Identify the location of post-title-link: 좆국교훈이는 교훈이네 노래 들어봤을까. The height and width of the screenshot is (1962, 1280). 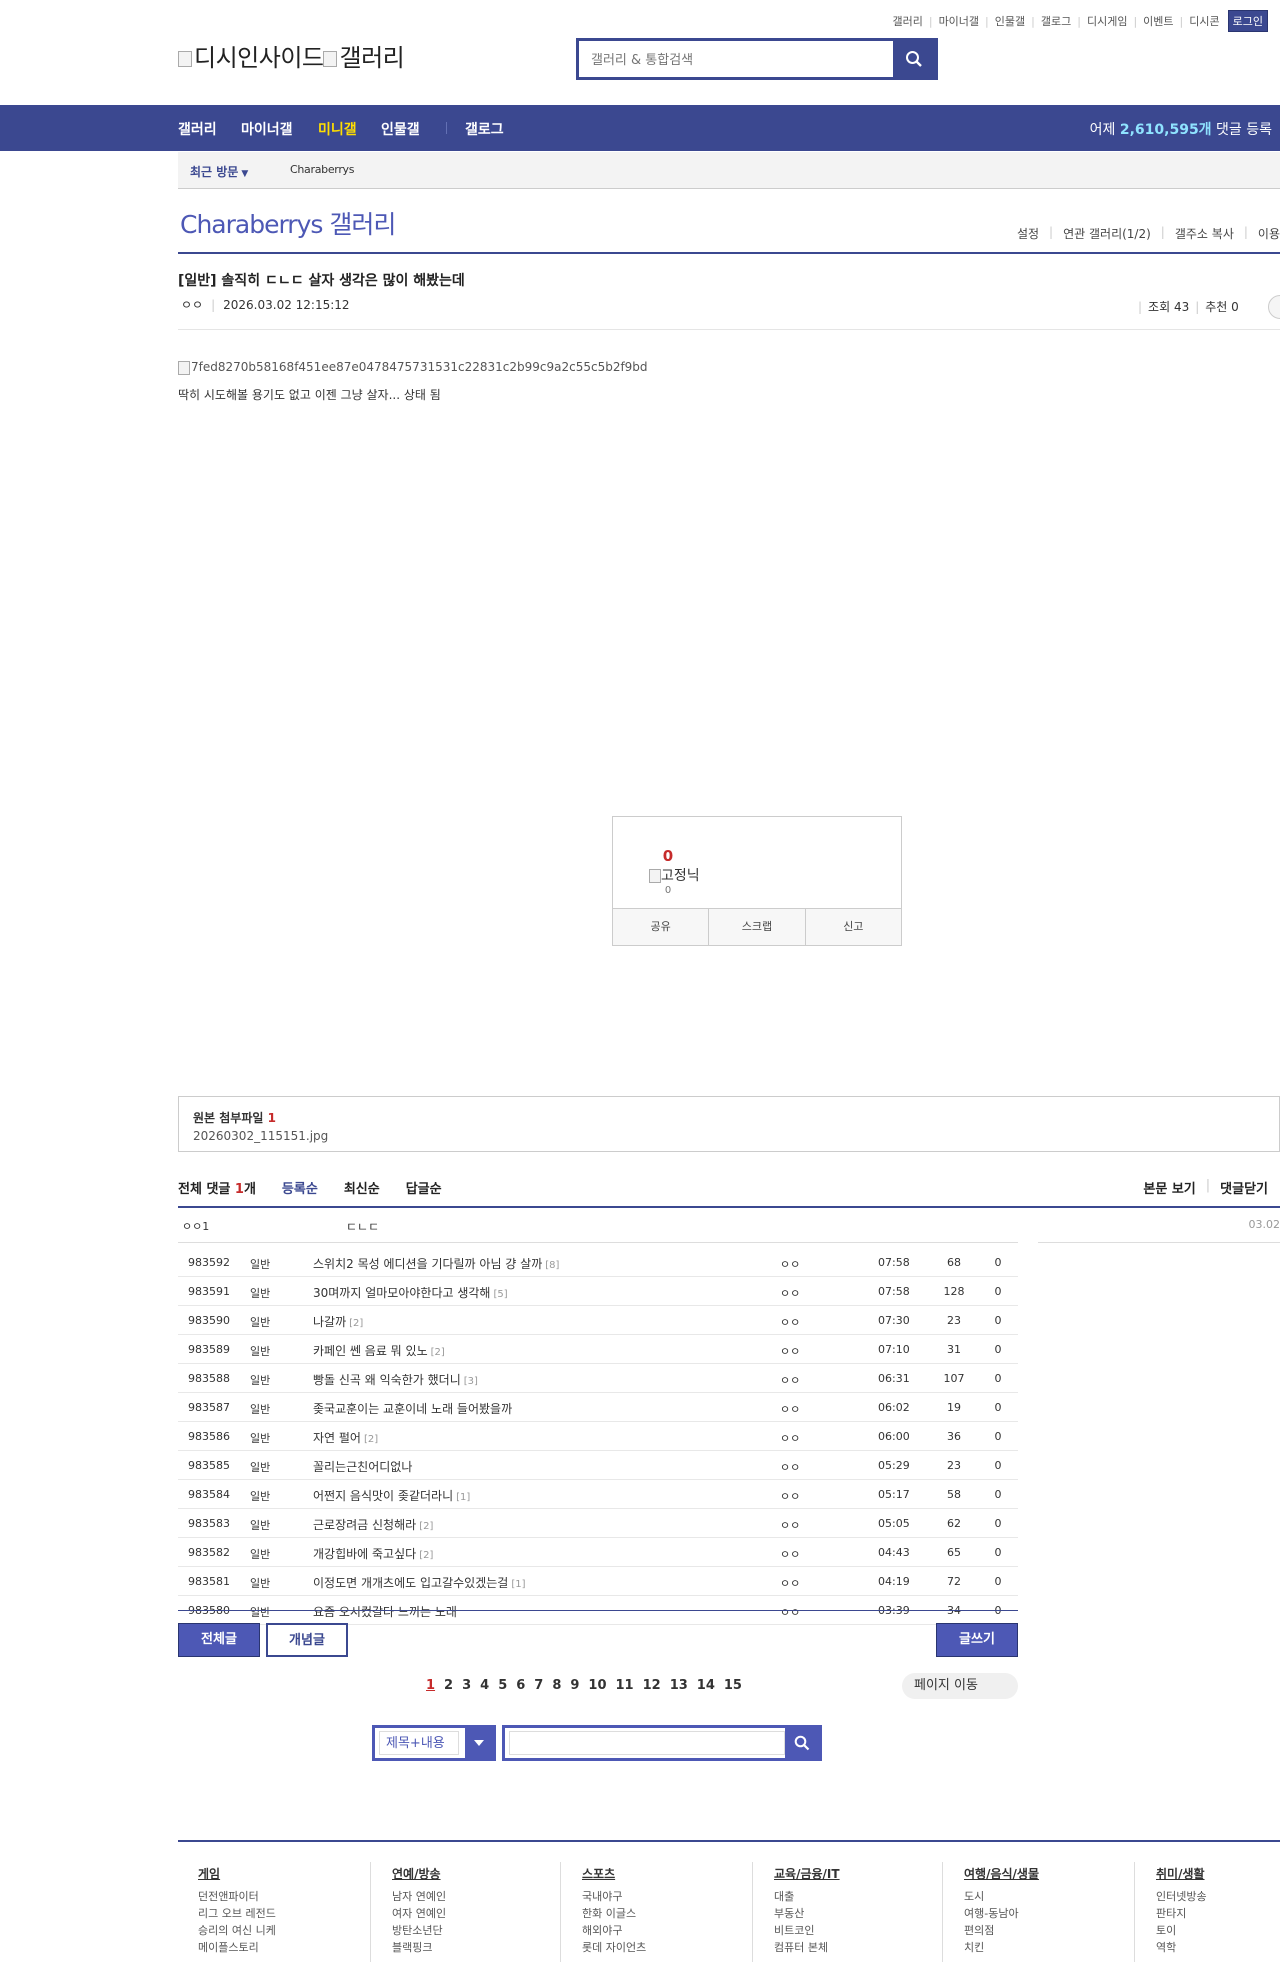
(414, 1408).